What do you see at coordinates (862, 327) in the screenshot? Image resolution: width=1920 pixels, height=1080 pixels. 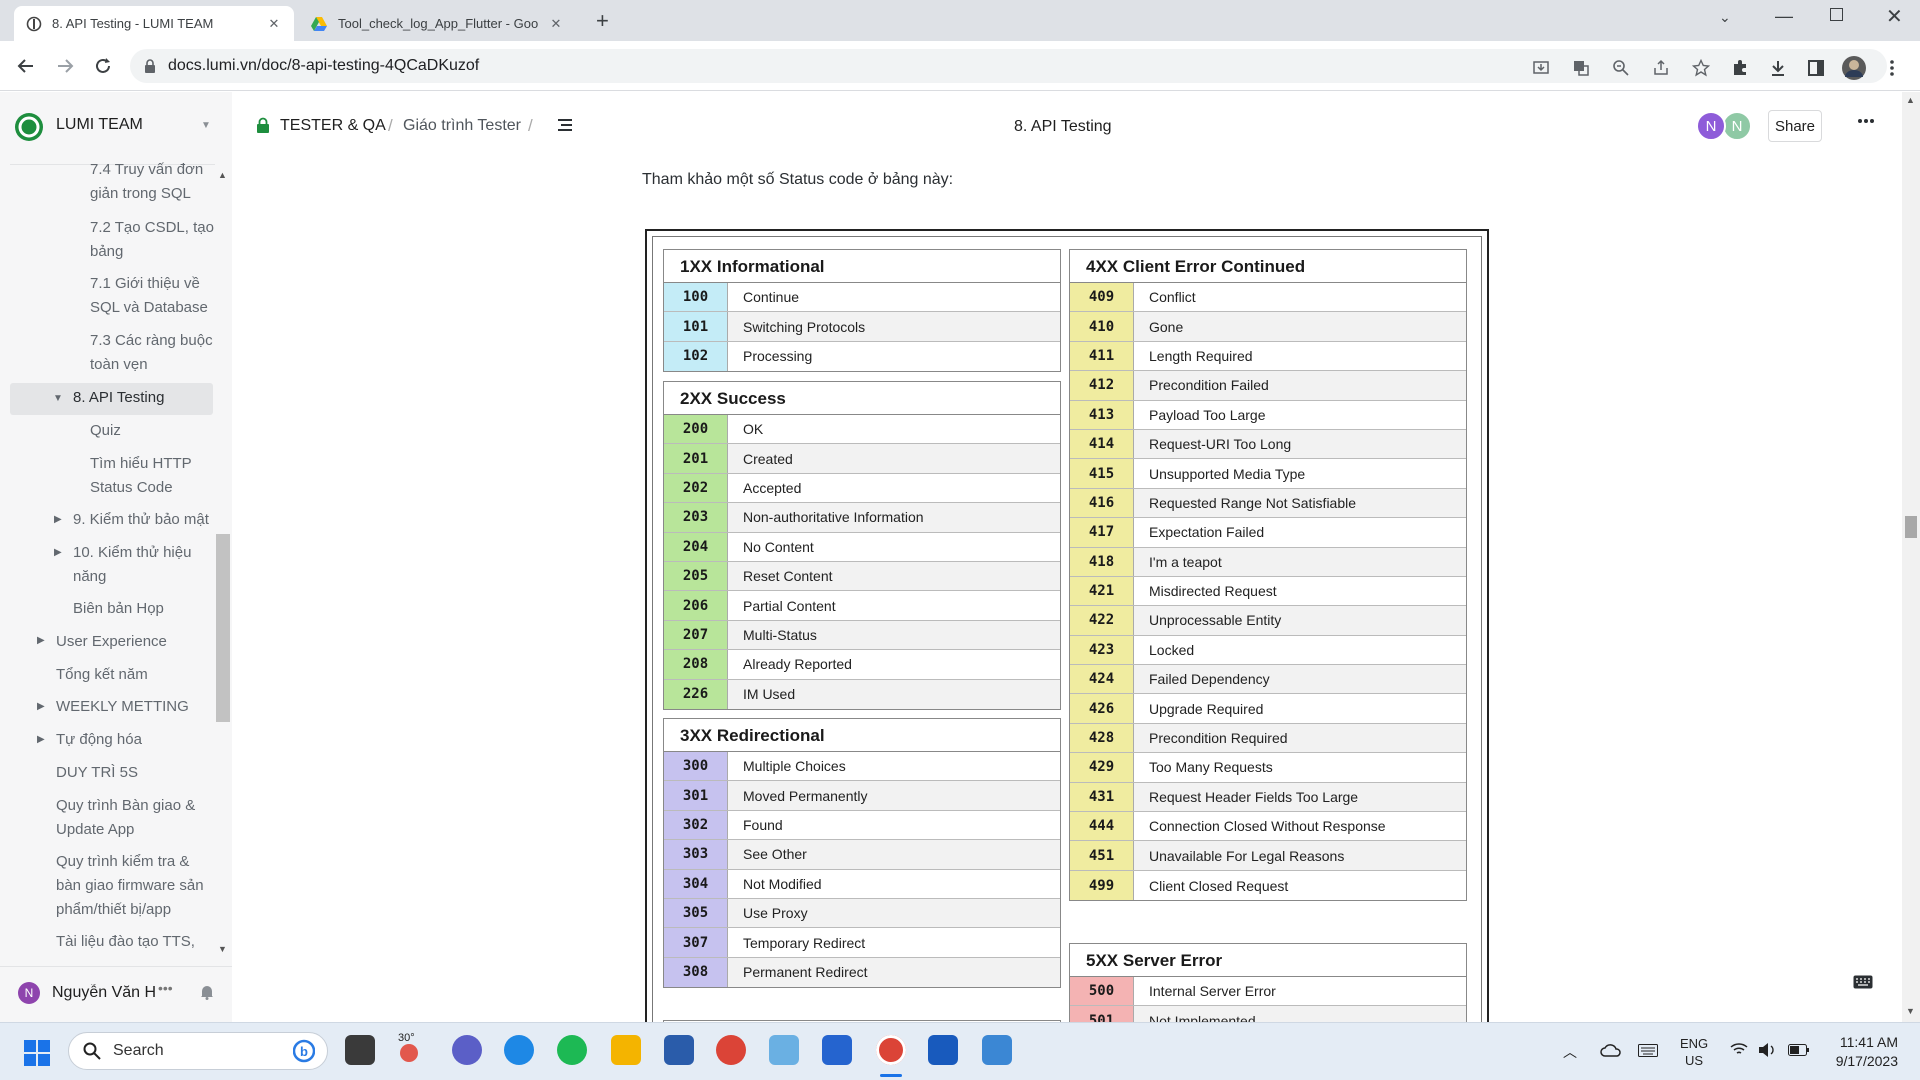 I see `status-row: 101 Switching Protocols` at bounding box center [862, 327].